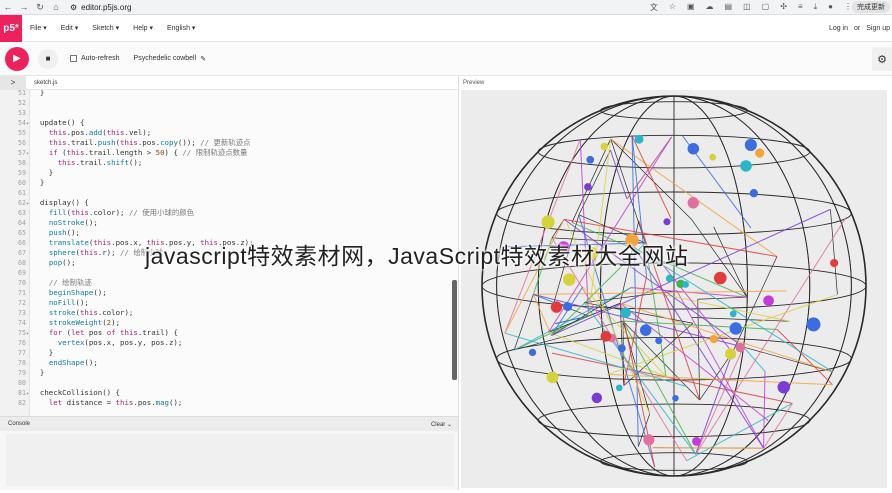 The height and width of the screenshot is (493, 892). What do you see at coordinates (13, 82) in the screenshot?
I see `expand-sidebar-button: >` at bounding box center [13, 82].